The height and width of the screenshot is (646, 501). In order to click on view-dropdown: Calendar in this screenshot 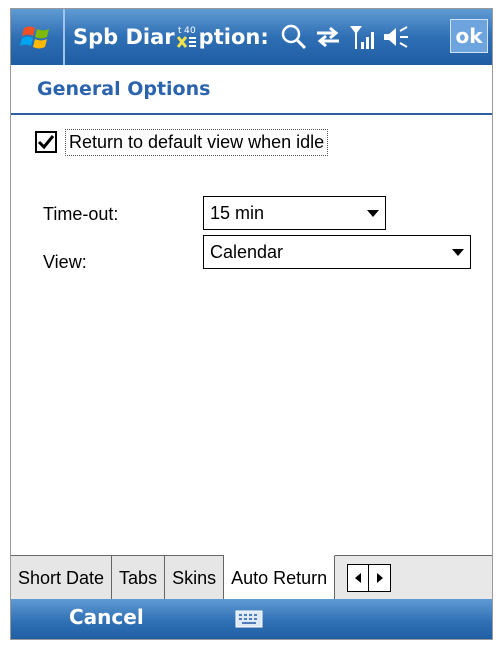, I will do `click(337, 252)`.